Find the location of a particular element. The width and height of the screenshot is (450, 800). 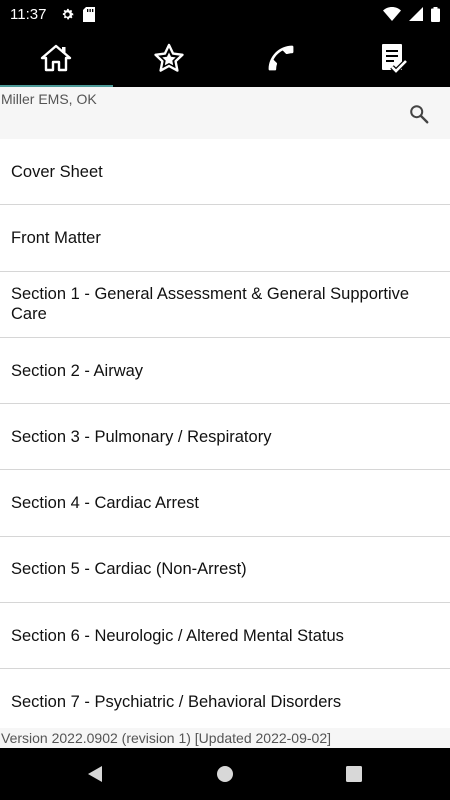

gear-icon is located at coordinates (68, 13).